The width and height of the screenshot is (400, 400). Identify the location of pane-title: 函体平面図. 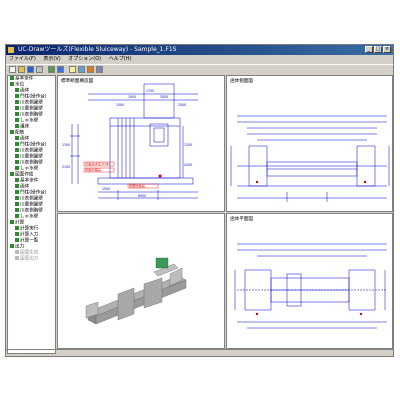
(241, 219).